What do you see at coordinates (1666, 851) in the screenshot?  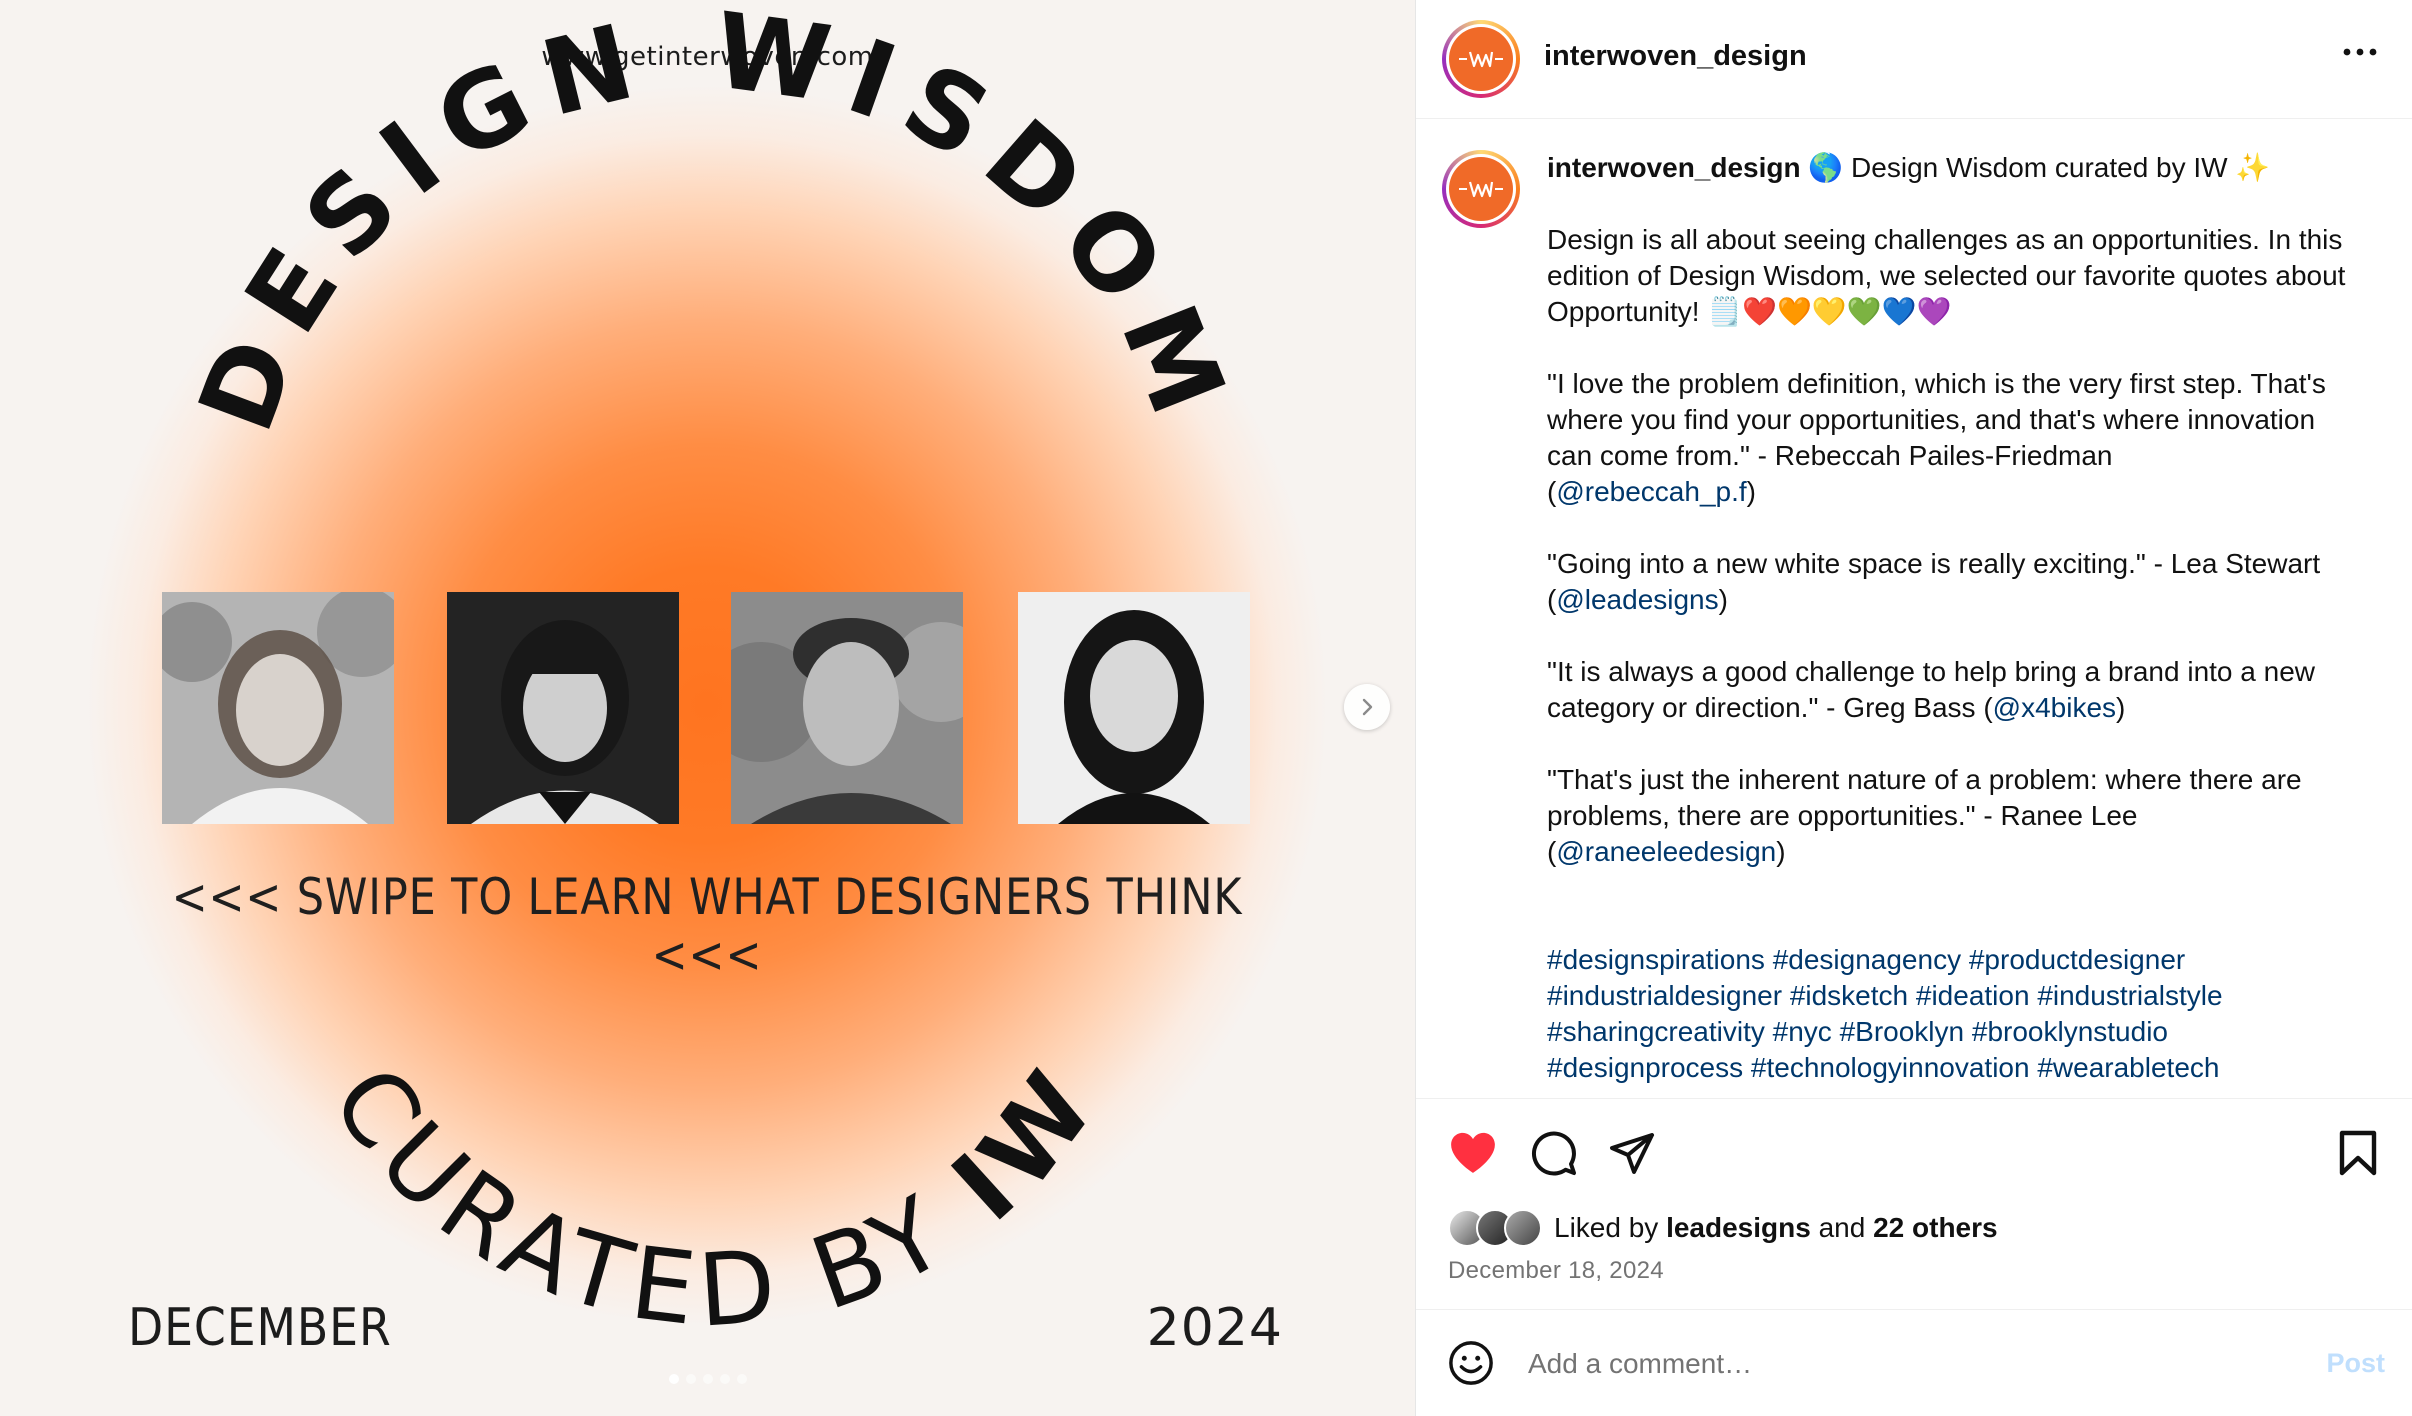 I see `mention-link: @raneeleedesign` at bounding box center [1666, 851].